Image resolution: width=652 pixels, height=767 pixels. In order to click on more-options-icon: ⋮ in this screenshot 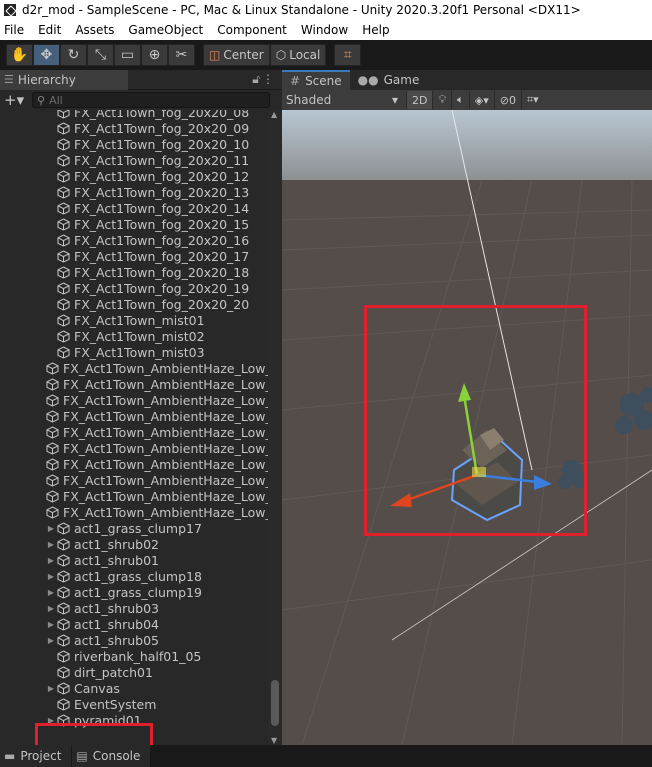, I will do `click(268, 79)`.